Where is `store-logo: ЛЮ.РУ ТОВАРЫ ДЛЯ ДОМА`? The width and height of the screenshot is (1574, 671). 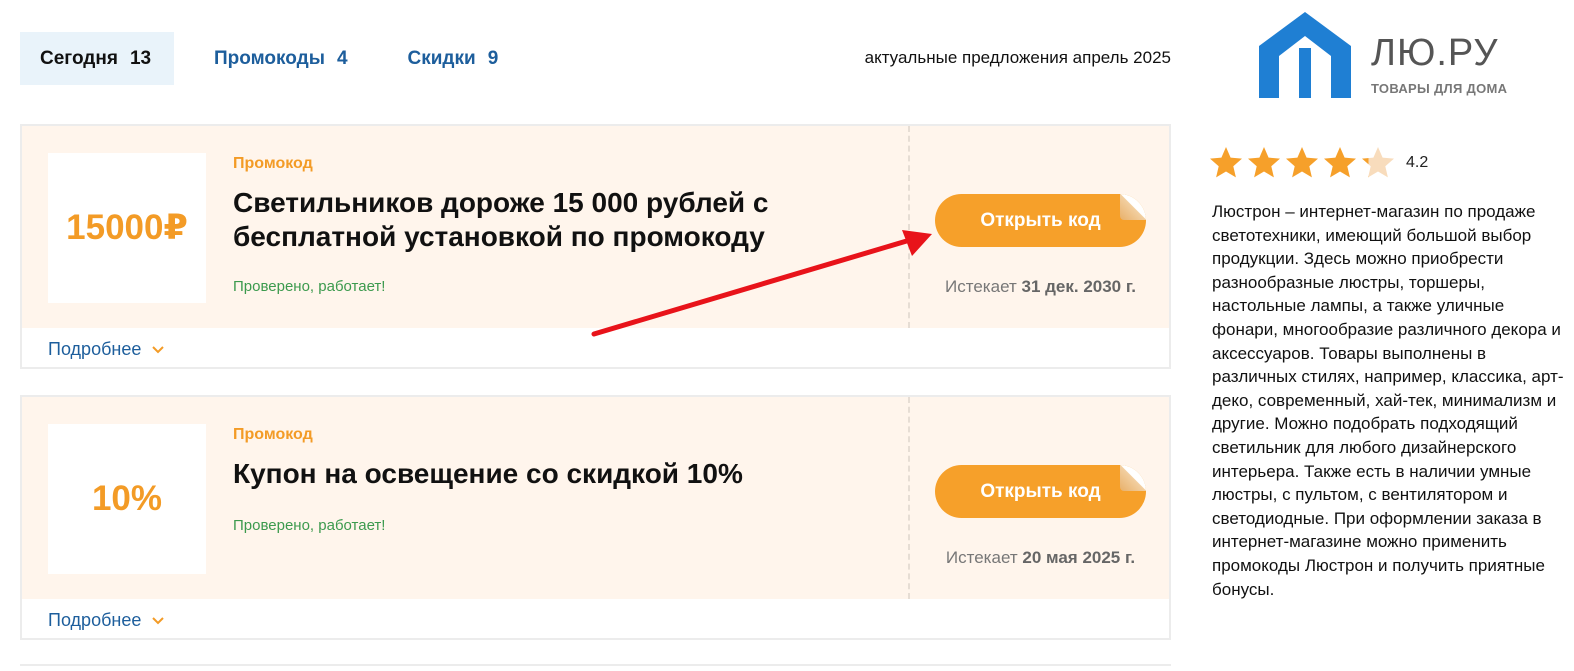
store-logo: ЛЮ.РУ ТОВАРЫ ДЛЯ ДОМА is located at coordinates (1390, 55).